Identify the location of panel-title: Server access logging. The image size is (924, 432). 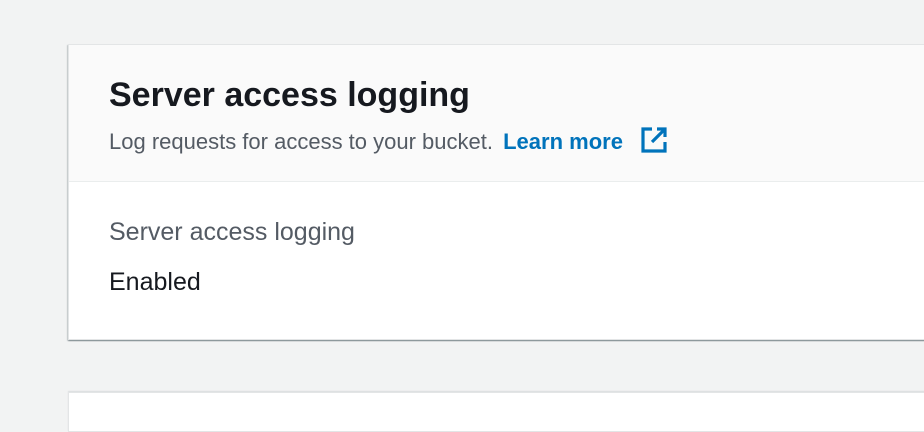
(289, 95).